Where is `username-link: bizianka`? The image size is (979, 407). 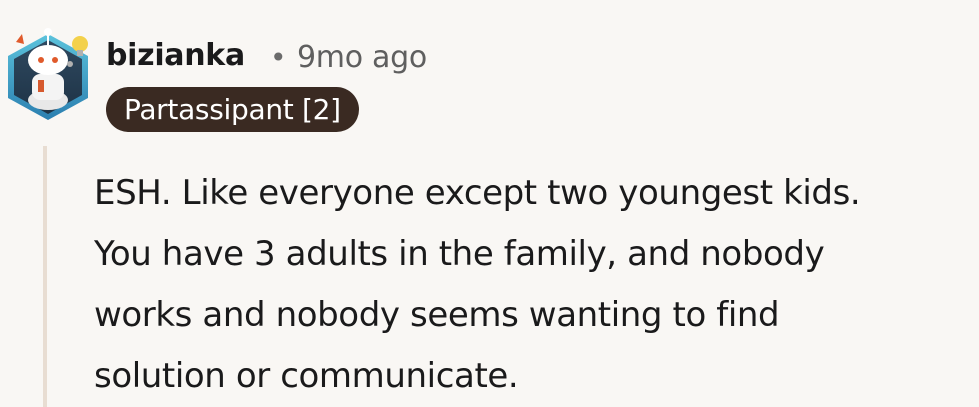
username-link: bizianka is located at coordinates (175, 56).